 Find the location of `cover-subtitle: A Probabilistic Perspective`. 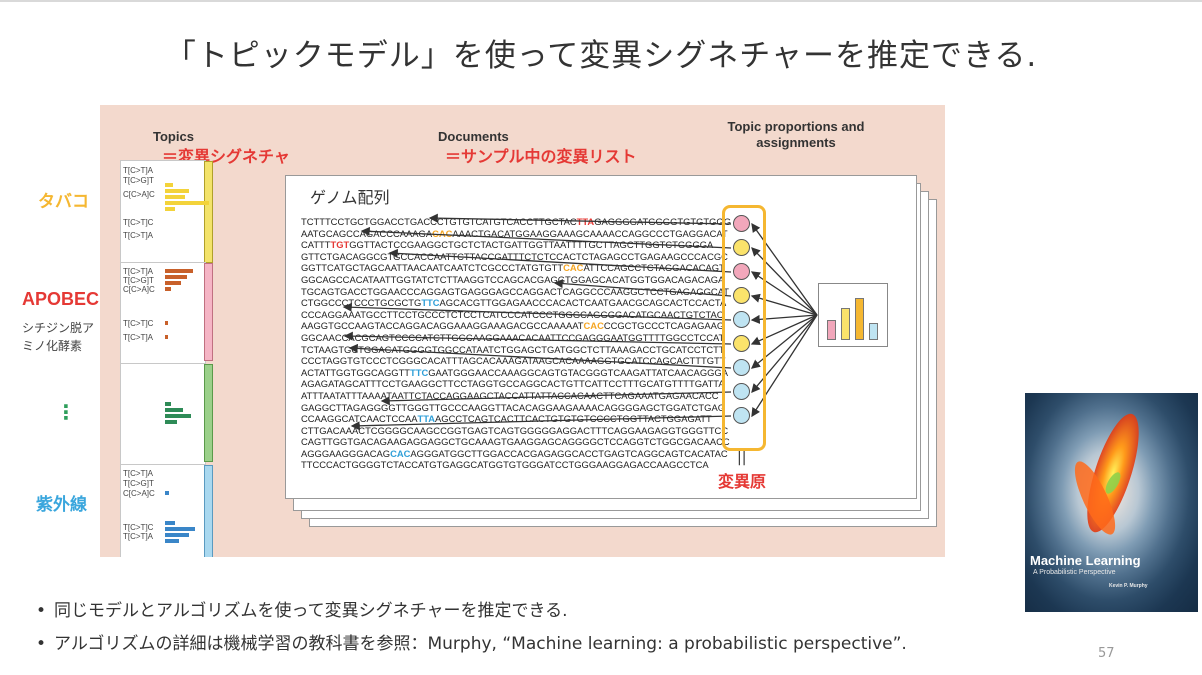

cover-subtitle: A Probabilistic Perspective is located at coordinates (1074, 572).